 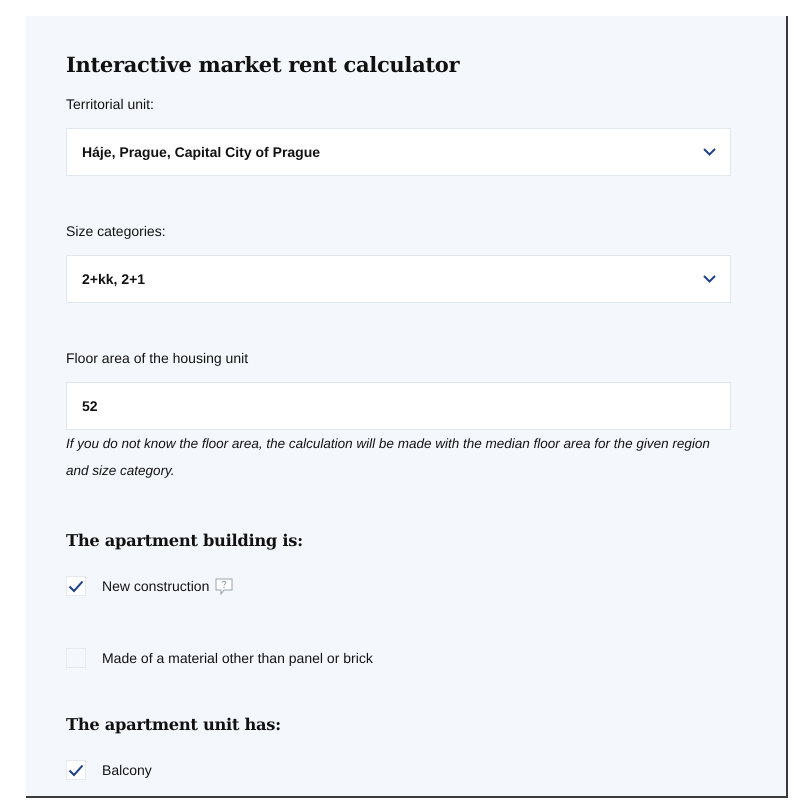 I want to click on section-heading: The apartment building is:, so click(x=184, y=541).